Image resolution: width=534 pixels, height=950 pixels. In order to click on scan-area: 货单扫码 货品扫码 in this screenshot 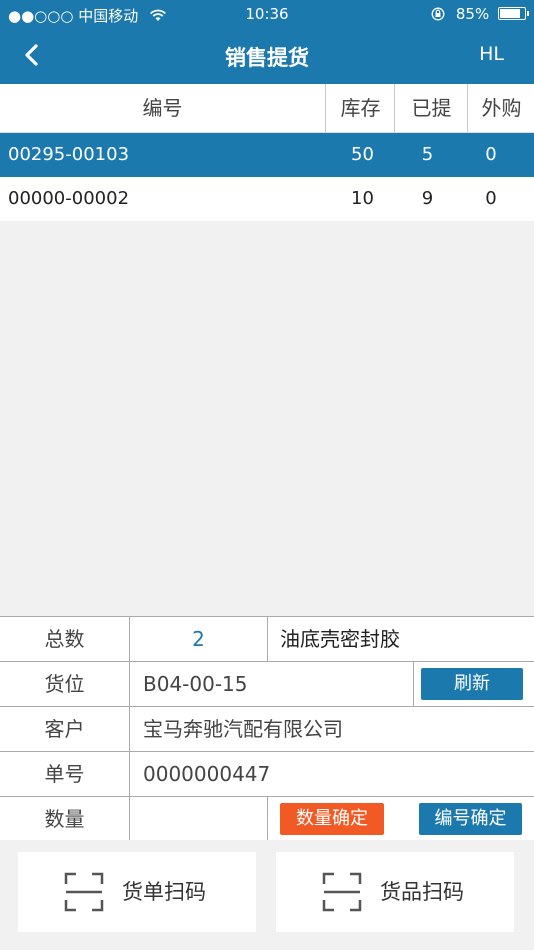, I will do `click(267, 895)`.